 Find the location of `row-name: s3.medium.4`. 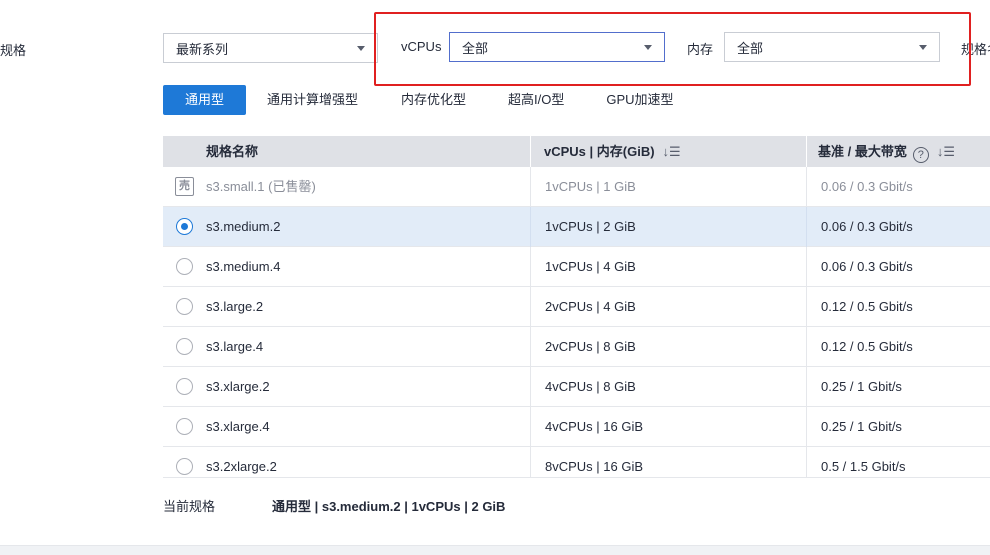

row-name: s3.medium.4 is located at coordinates (243, 266).